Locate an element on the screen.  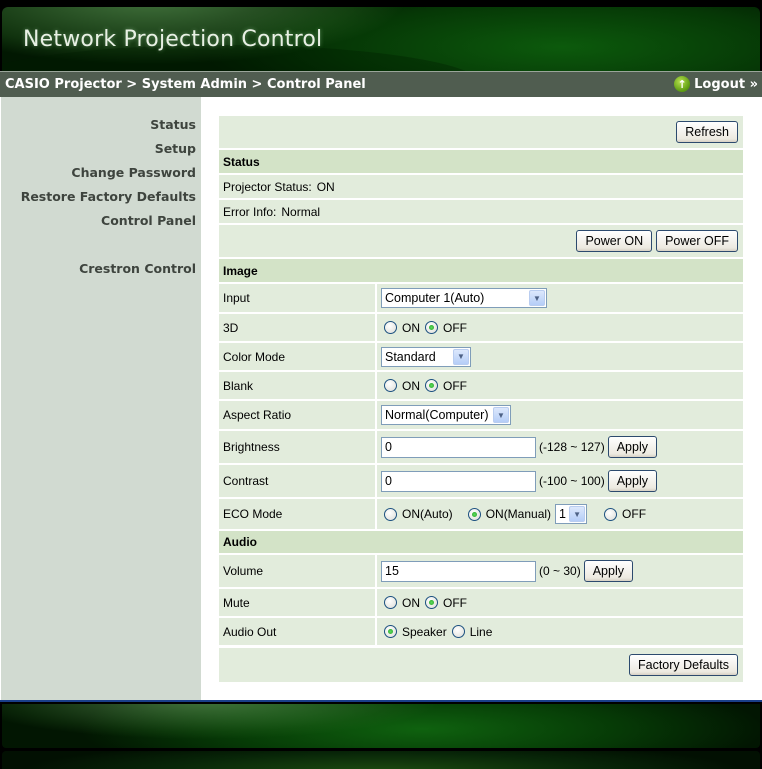
audio-out-row: Audio Out Speaker Line is located at coordinates (481, 631).